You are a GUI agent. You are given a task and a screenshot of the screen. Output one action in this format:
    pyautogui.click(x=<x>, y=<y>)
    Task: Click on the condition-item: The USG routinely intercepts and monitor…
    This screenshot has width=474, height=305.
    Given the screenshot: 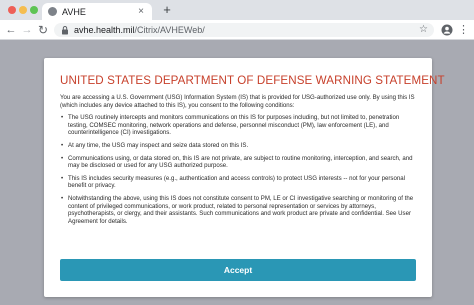 What is the action you would take?
    pyautogui.click(x=238, y=125)
    